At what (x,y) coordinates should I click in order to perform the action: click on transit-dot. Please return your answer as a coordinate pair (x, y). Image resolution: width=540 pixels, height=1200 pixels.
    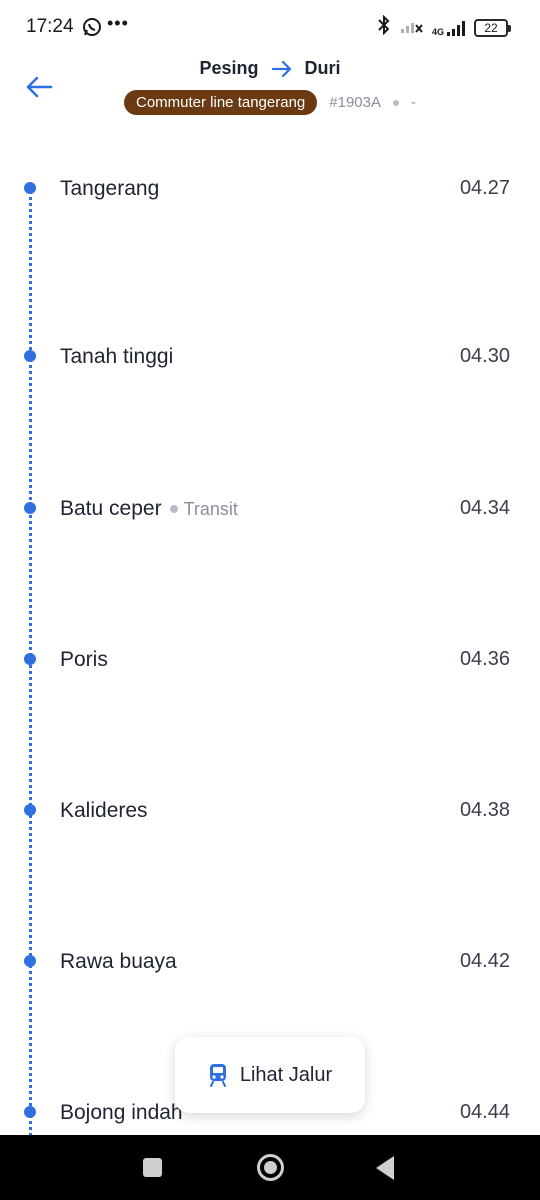
    Looking at the image, I should click on (173, 509).